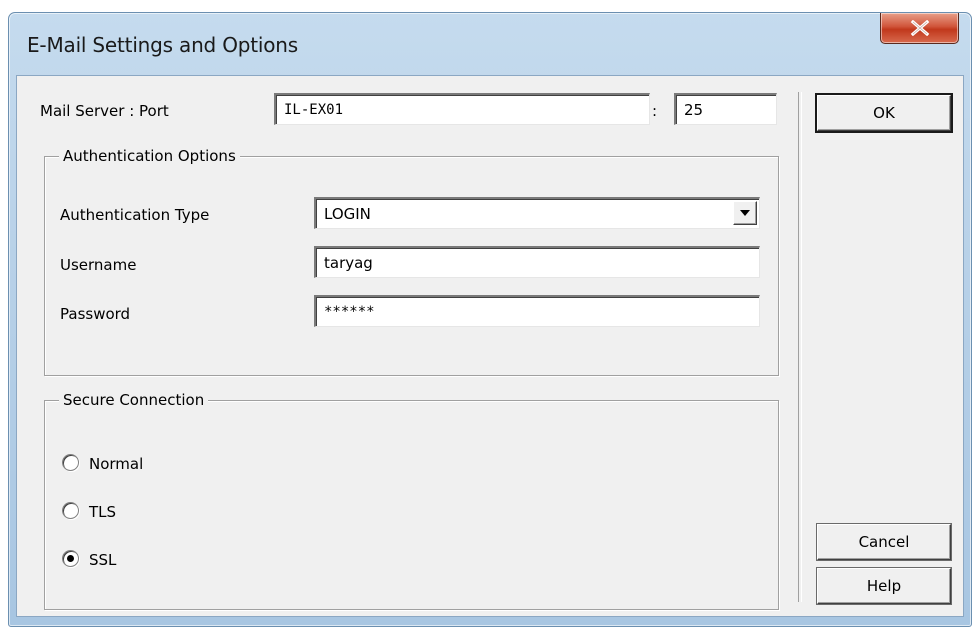 The image size is (973, 630). I want to click on port-input: 25, so click(725, 109).